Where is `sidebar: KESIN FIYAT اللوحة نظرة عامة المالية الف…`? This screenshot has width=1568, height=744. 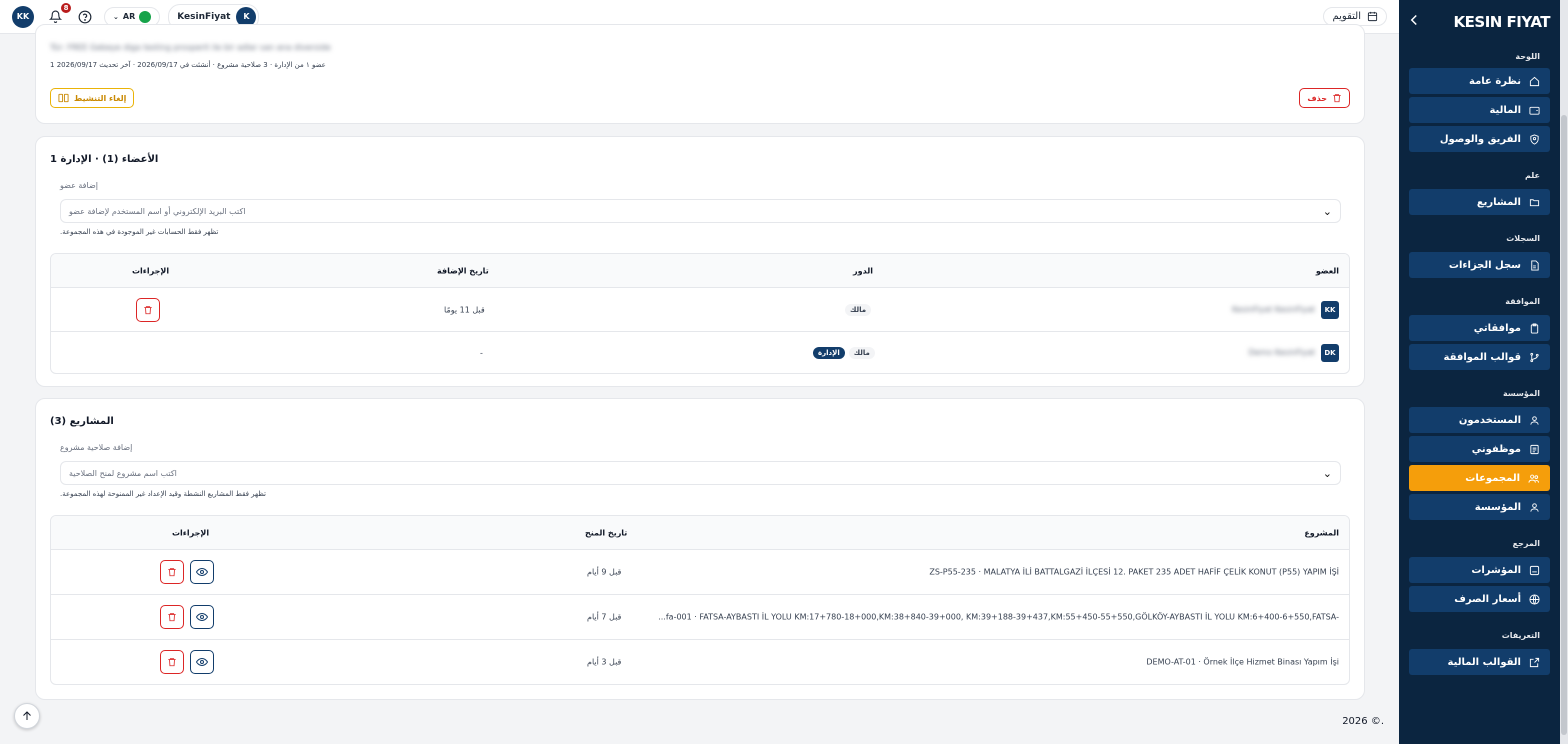 sidebar: KESIN FIYAT اللوحة نظرة عامة المالية الف… is located at coordinates (1479, 372).